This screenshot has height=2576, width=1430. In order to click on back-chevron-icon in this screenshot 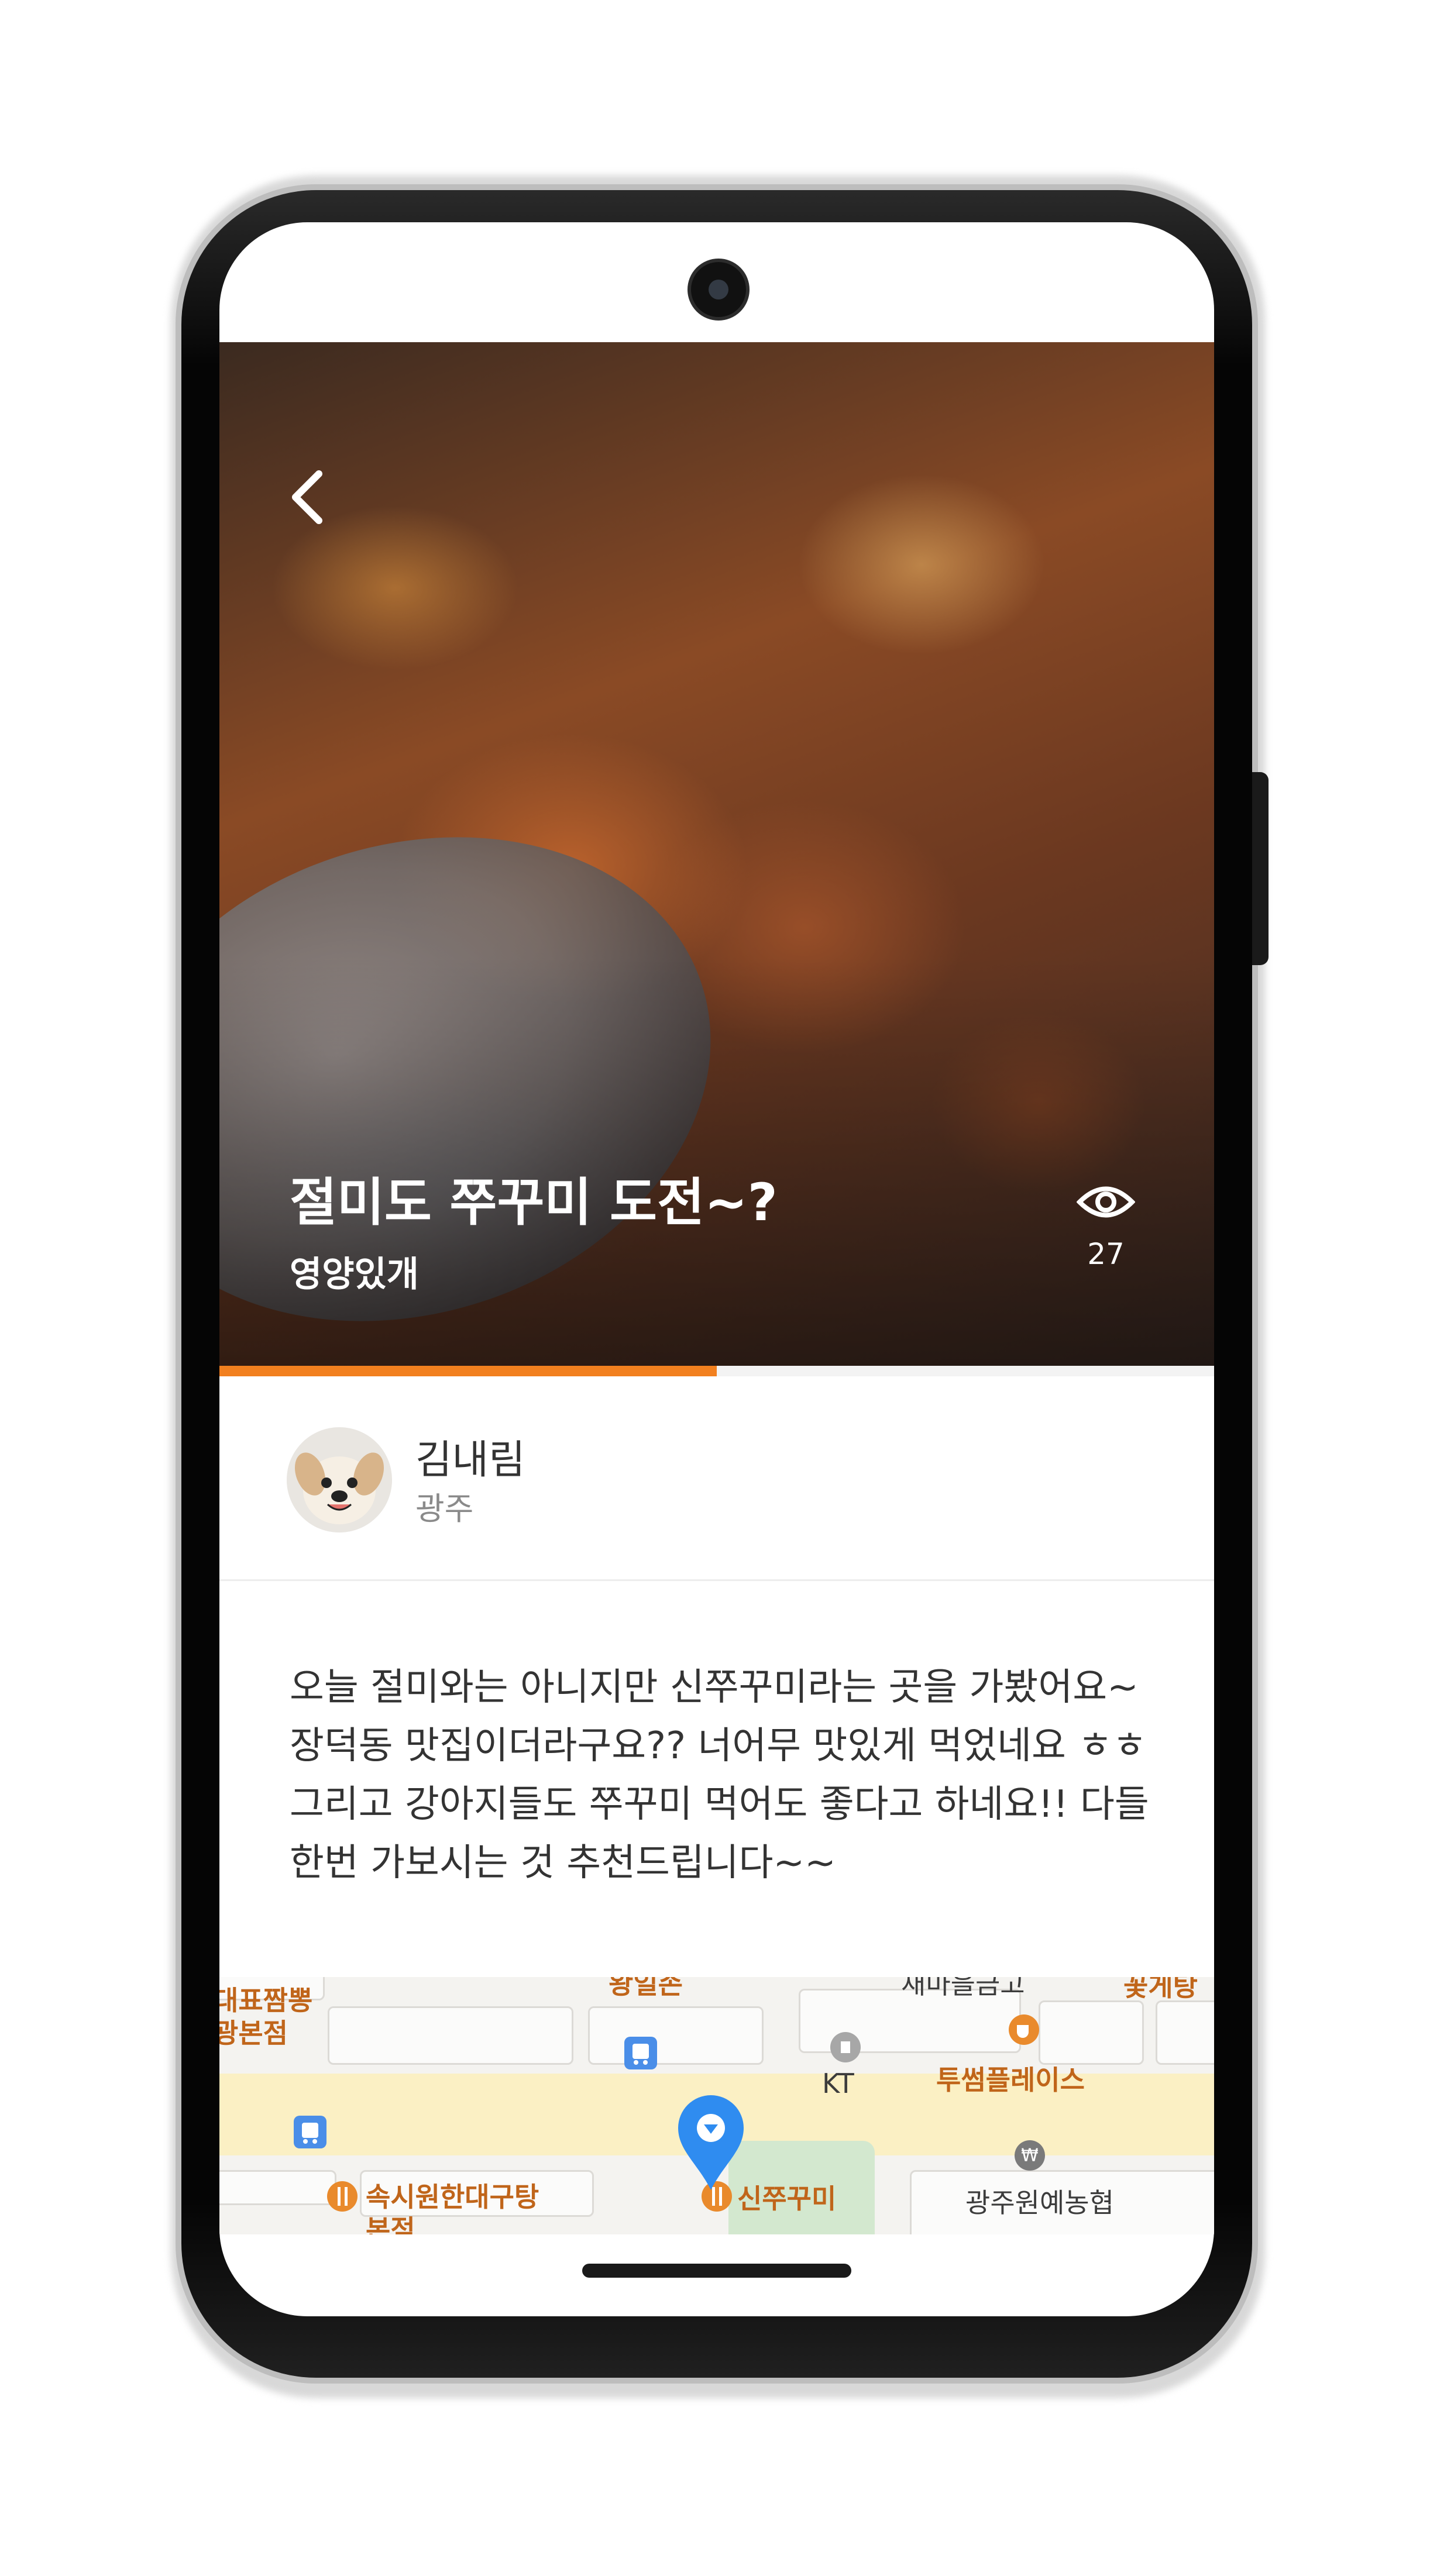, I will do `click(307, 497)`.